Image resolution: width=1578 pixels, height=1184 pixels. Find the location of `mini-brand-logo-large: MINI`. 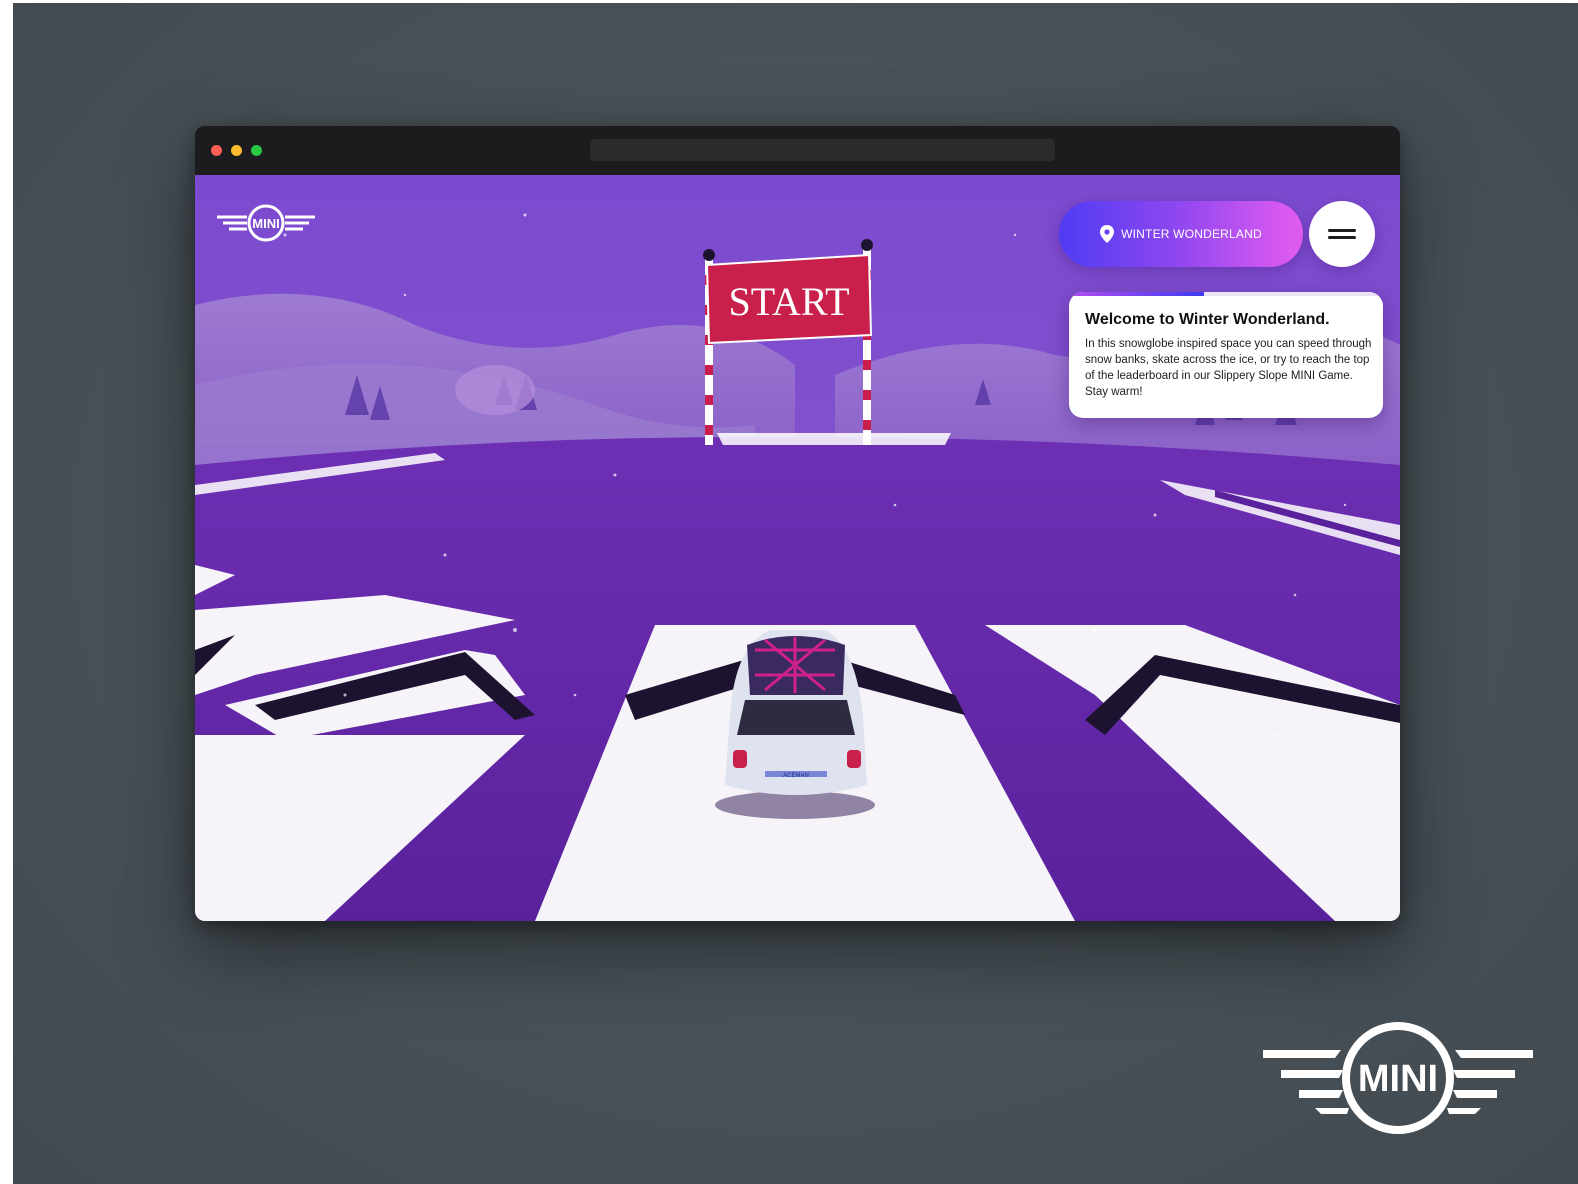

mini-brand-logo-large: MINI is located at coordinates (1398, 1078).